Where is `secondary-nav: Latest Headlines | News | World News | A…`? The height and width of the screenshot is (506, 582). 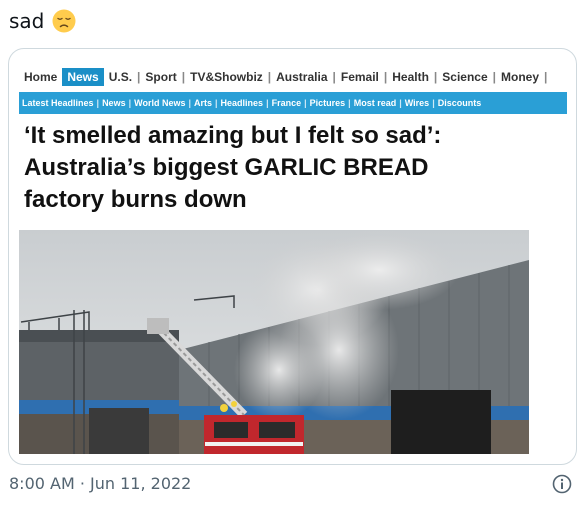 secondary-nav: Latest Headlines | News | World News | A… is located at coordinates (293, 103).